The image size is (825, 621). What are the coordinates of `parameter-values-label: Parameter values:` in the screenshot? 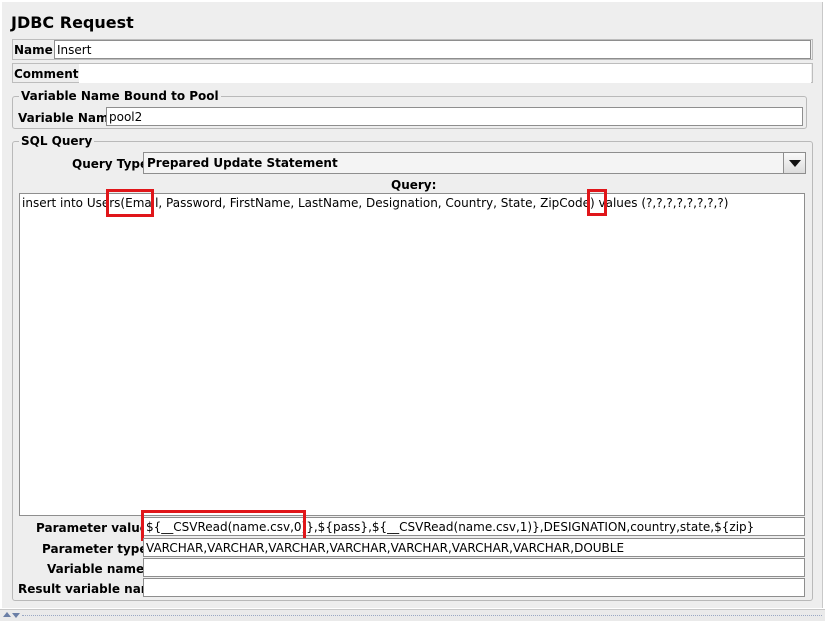 It's located at (98, 528).